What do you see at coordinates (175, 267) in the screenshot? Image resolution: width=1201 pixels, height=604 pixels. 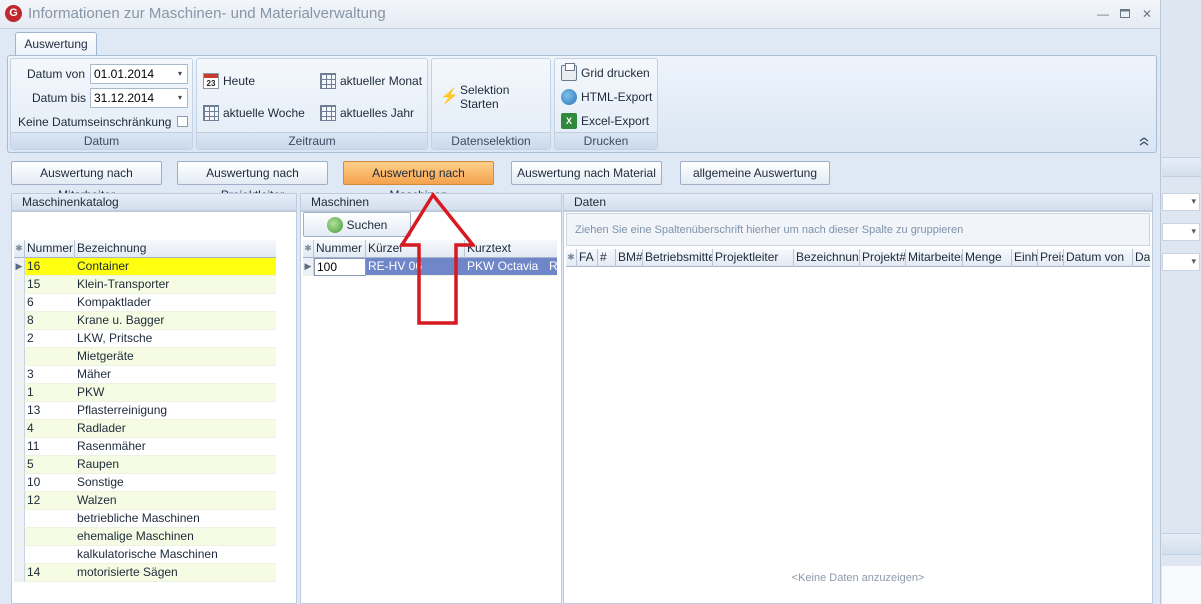 I see `catalog-bezeichnung: Container` at bounding box center [175, 267].